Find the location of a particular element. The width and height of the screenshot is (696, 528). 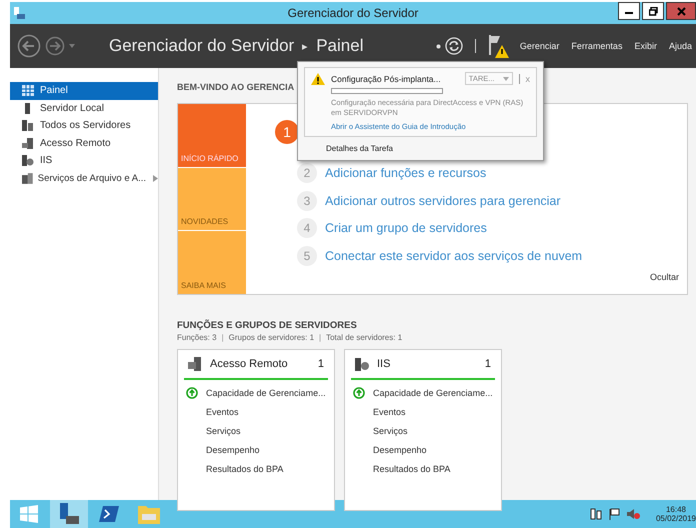

sidebar-item: Todos os Servidores is located at coordinates (84, 125).